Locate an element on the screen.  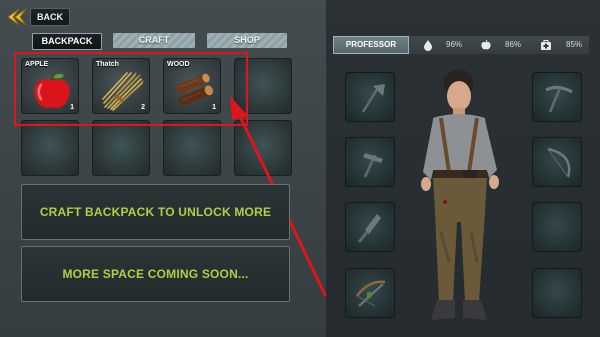
equip-slot-axe is located at coordinates (370, 97).